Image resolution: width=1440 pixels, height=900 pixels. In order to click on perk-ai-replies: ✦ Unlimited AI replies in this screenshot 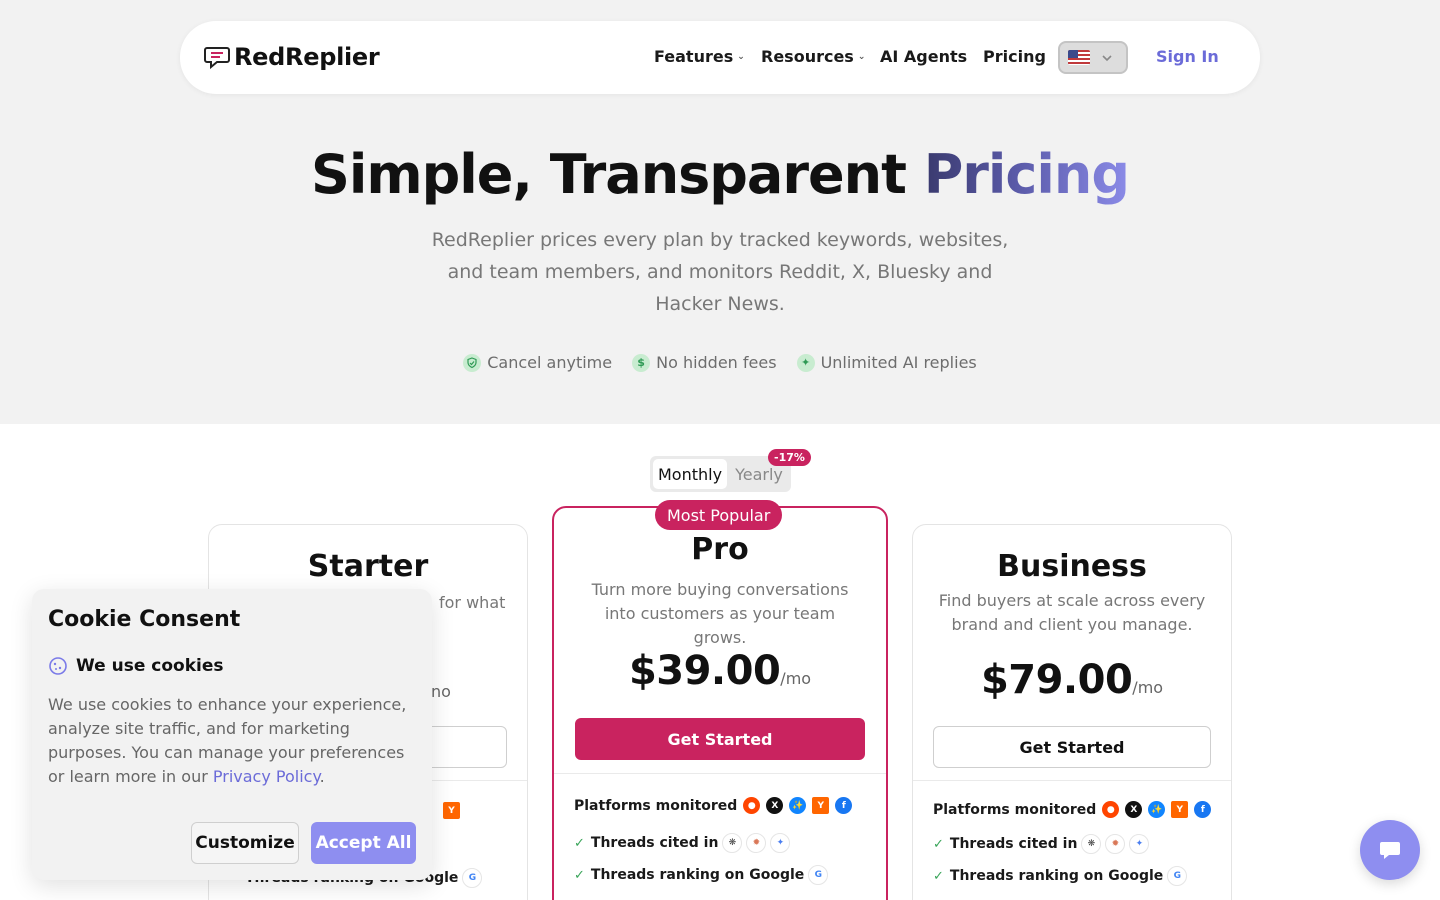, I will do `click(886, 362)`.